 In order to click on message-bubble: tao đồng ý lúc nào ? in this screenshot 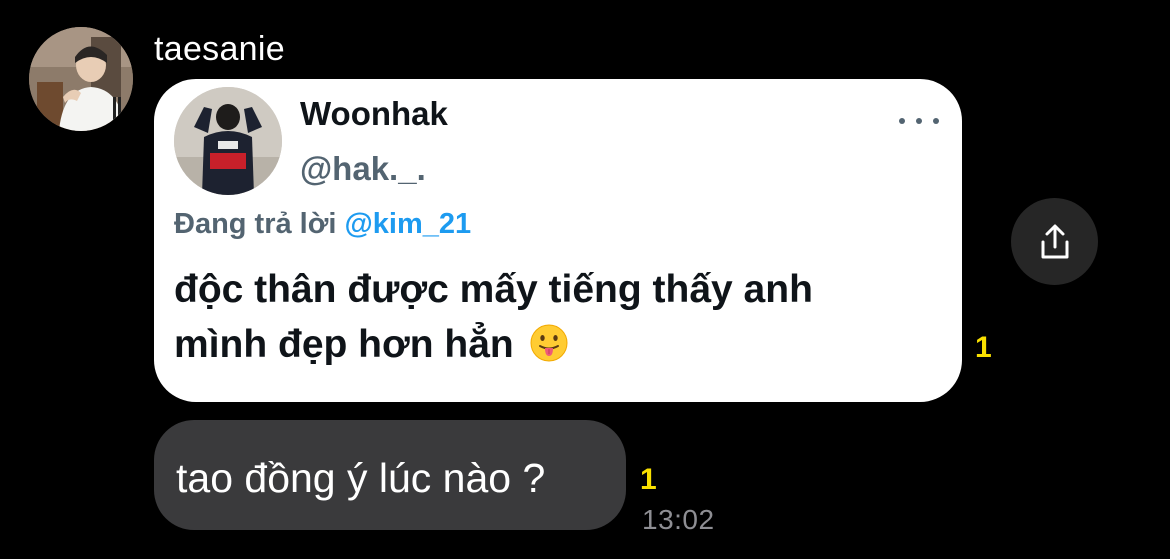, I will do `click(390, 475)`.